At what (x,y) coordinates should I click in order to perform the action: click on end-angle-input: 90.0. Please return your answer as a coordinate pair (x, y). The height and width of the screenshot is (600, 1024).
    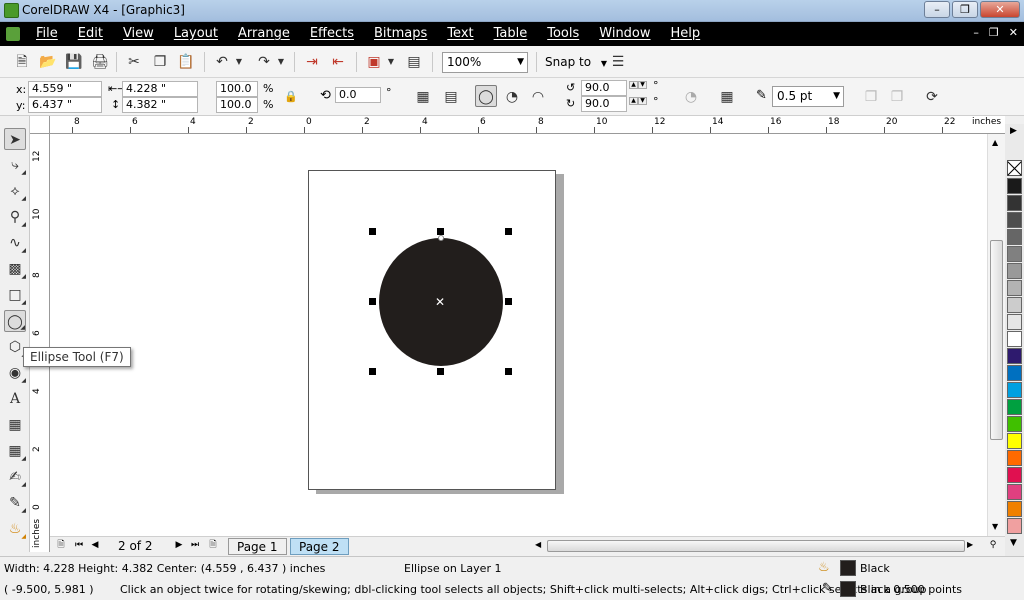
    Looking at the image, I should click on (604, 104).